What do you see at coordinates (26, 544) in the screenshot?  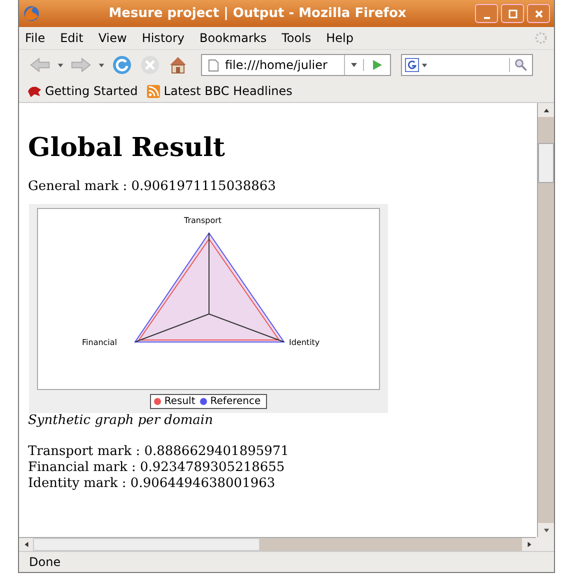 I see `scroll-left-arrow-icon` at bounding box center [26, 544].